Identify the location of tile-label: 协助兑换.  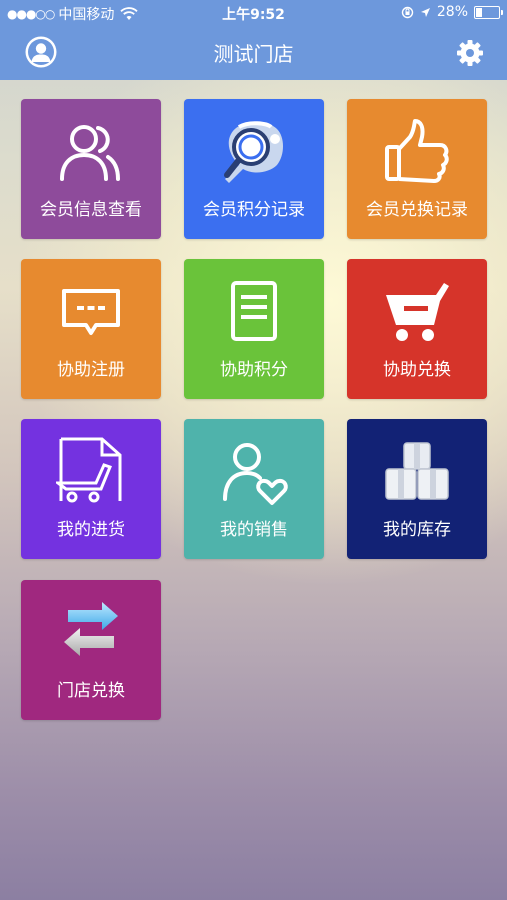
(417, 370).